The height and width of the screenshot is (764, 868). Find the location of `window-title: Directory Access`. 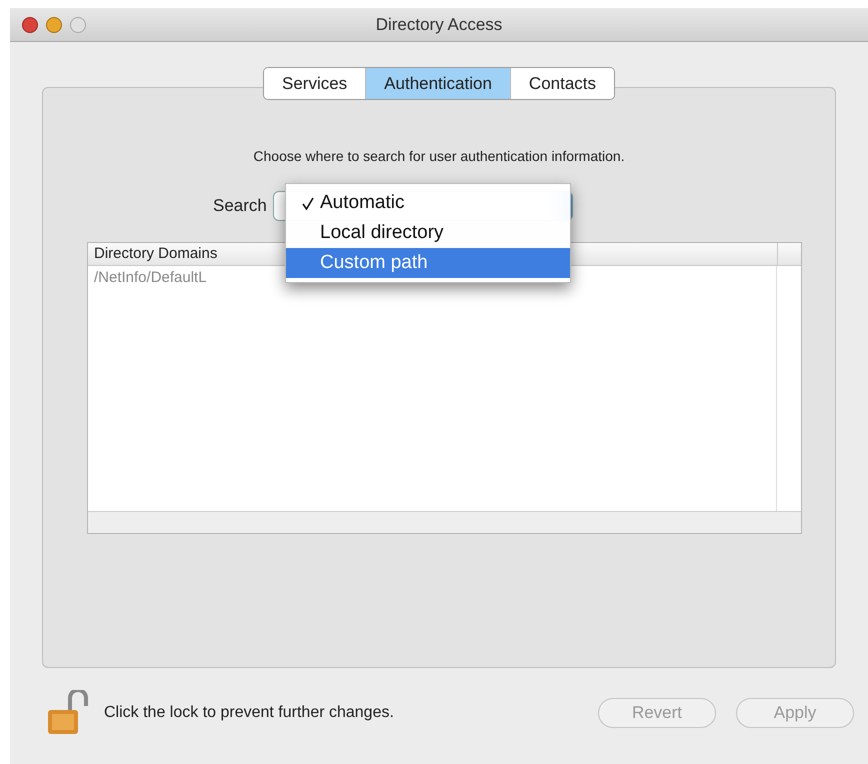

window-title: Directory Access is located at coordinates (439, 25).